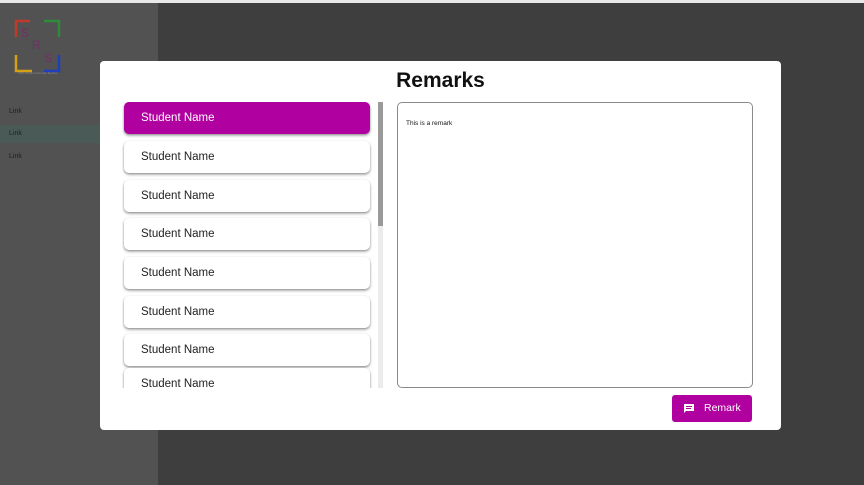  Describe the element at coordinates (429, 123) in the screenshot. I see `remark-text: This is a remark` at that location.